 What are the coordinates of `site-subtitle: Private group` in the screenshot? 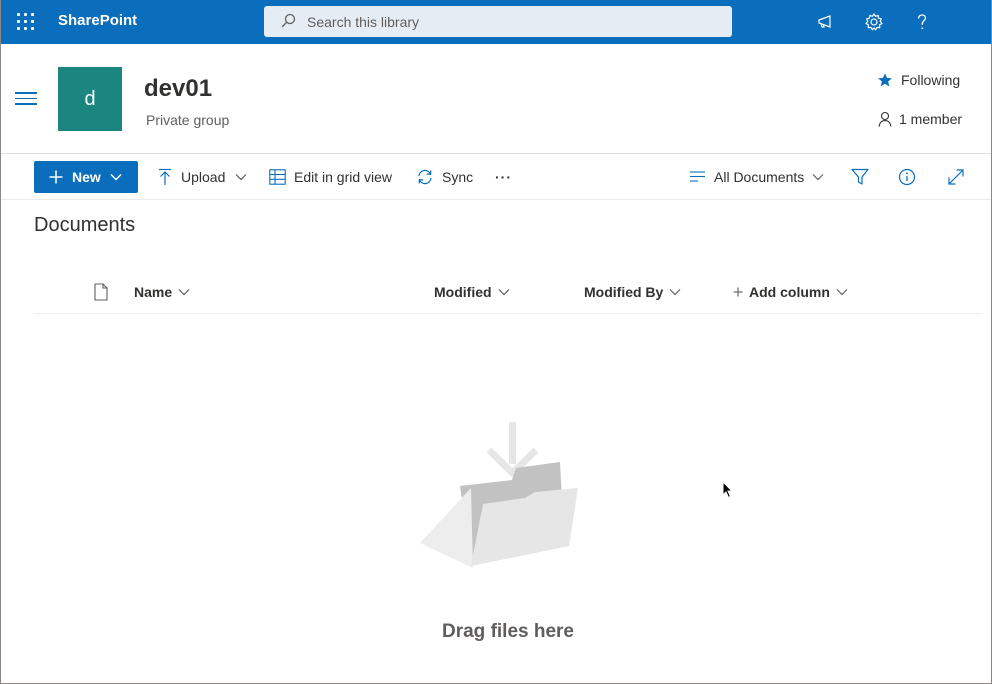 It's located at (188, 120).